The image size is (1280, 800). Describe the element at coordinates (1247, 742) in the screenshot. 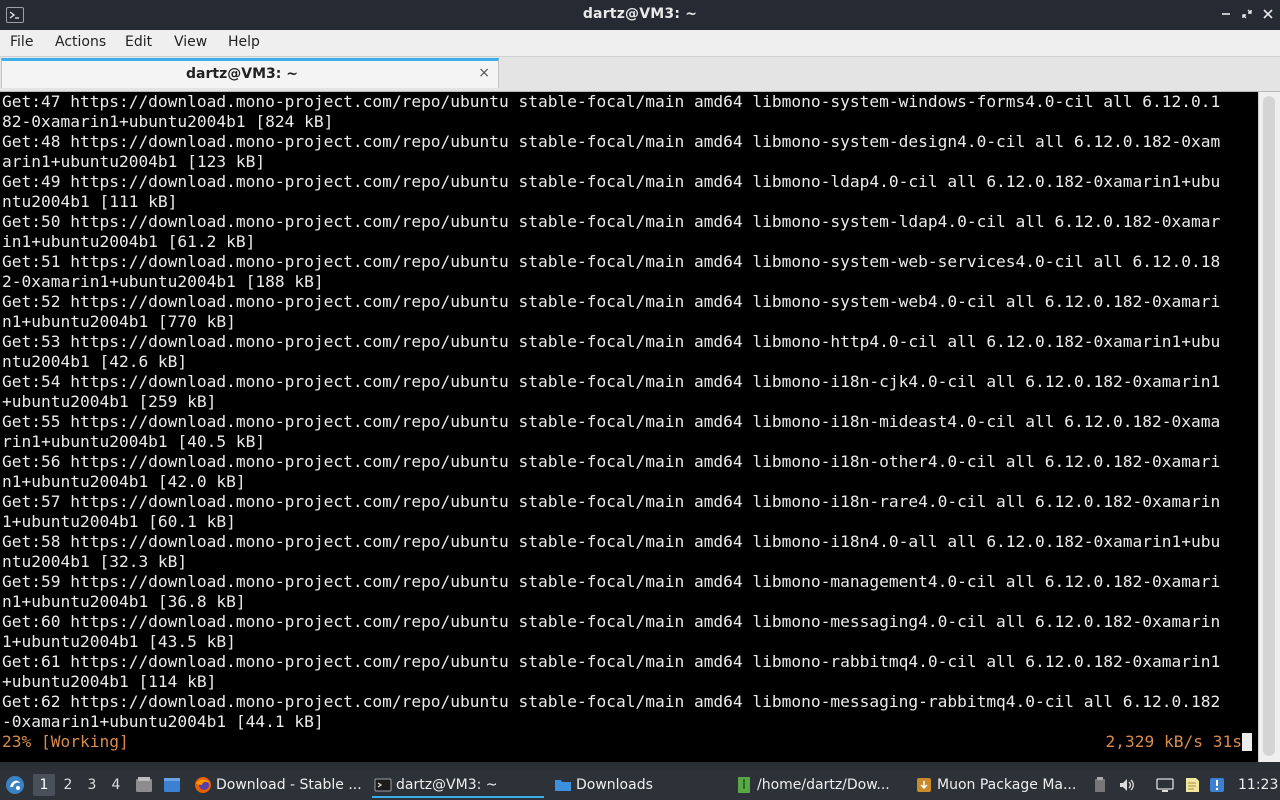

I see `terminal-cursor` at that location.